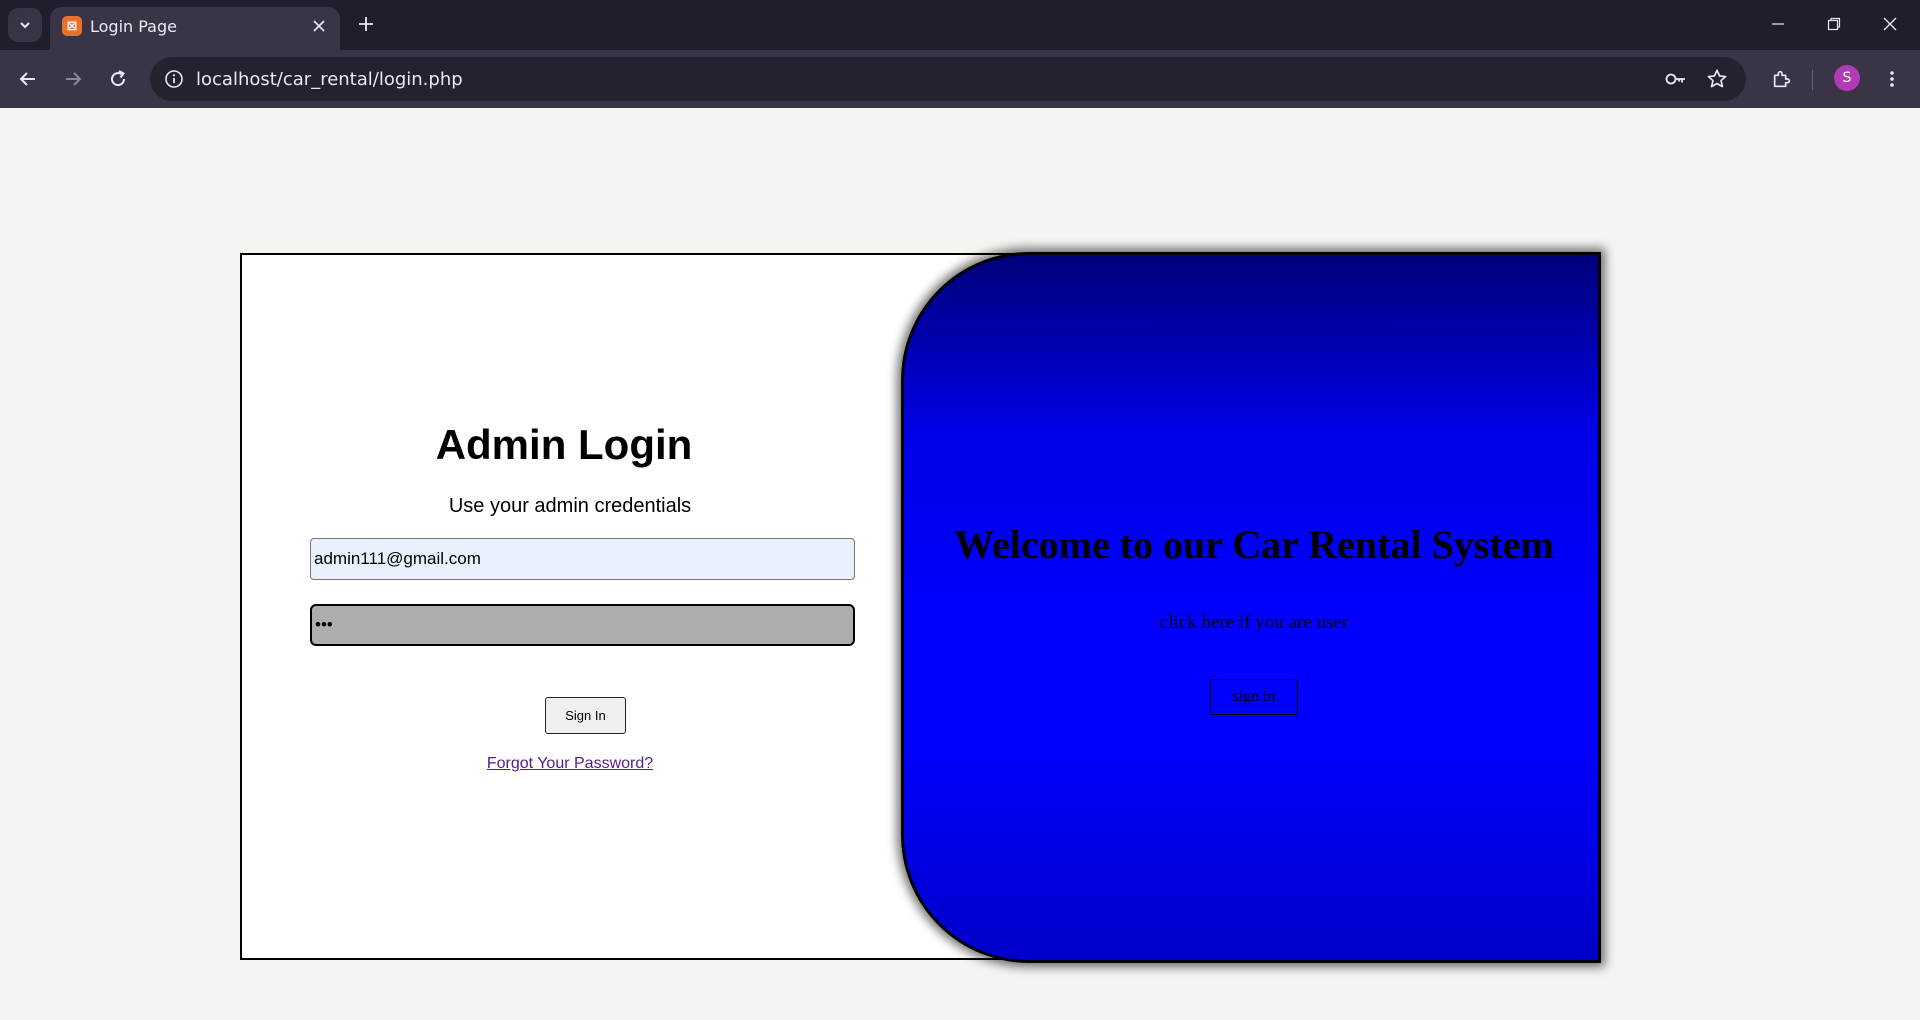 Image resolution: width=1920 pixels, height=1020 pixels. Describe the element at coordinates (1254, 622) in the screenshot. I see `user-prompt-text: click here if you are user` at that location.